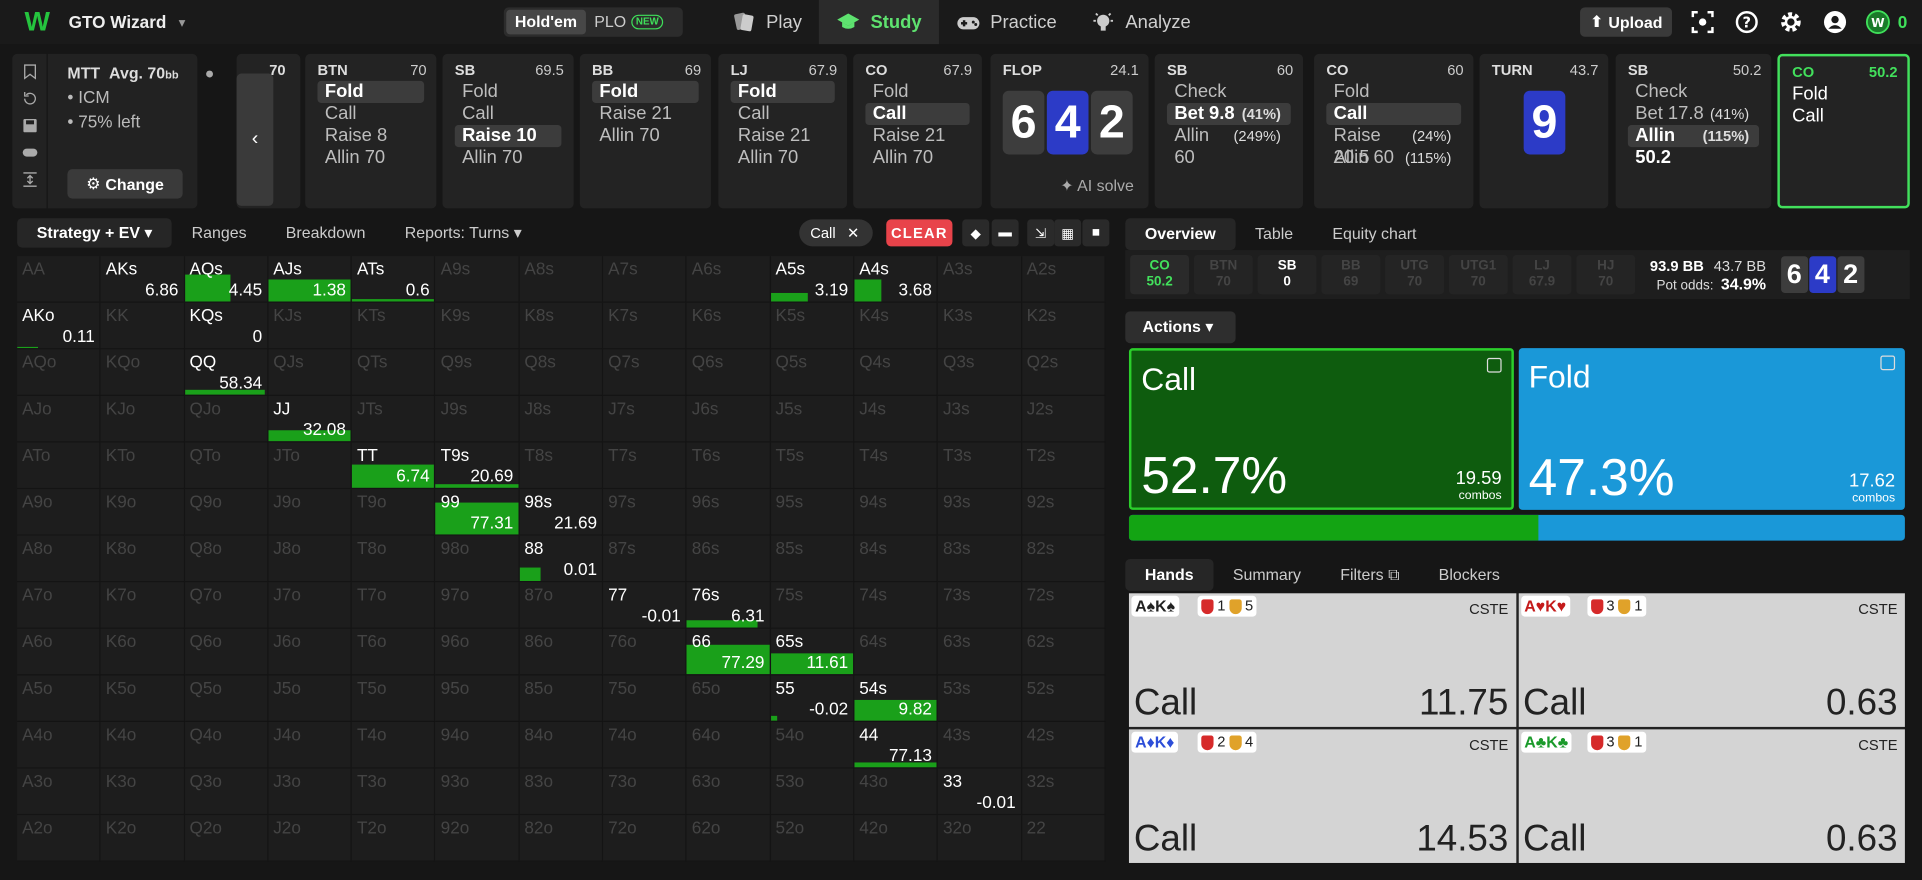  Describe the element at coordinates (310, 698) in the screenshot. I see `matrix-cell: J5o` at that location.